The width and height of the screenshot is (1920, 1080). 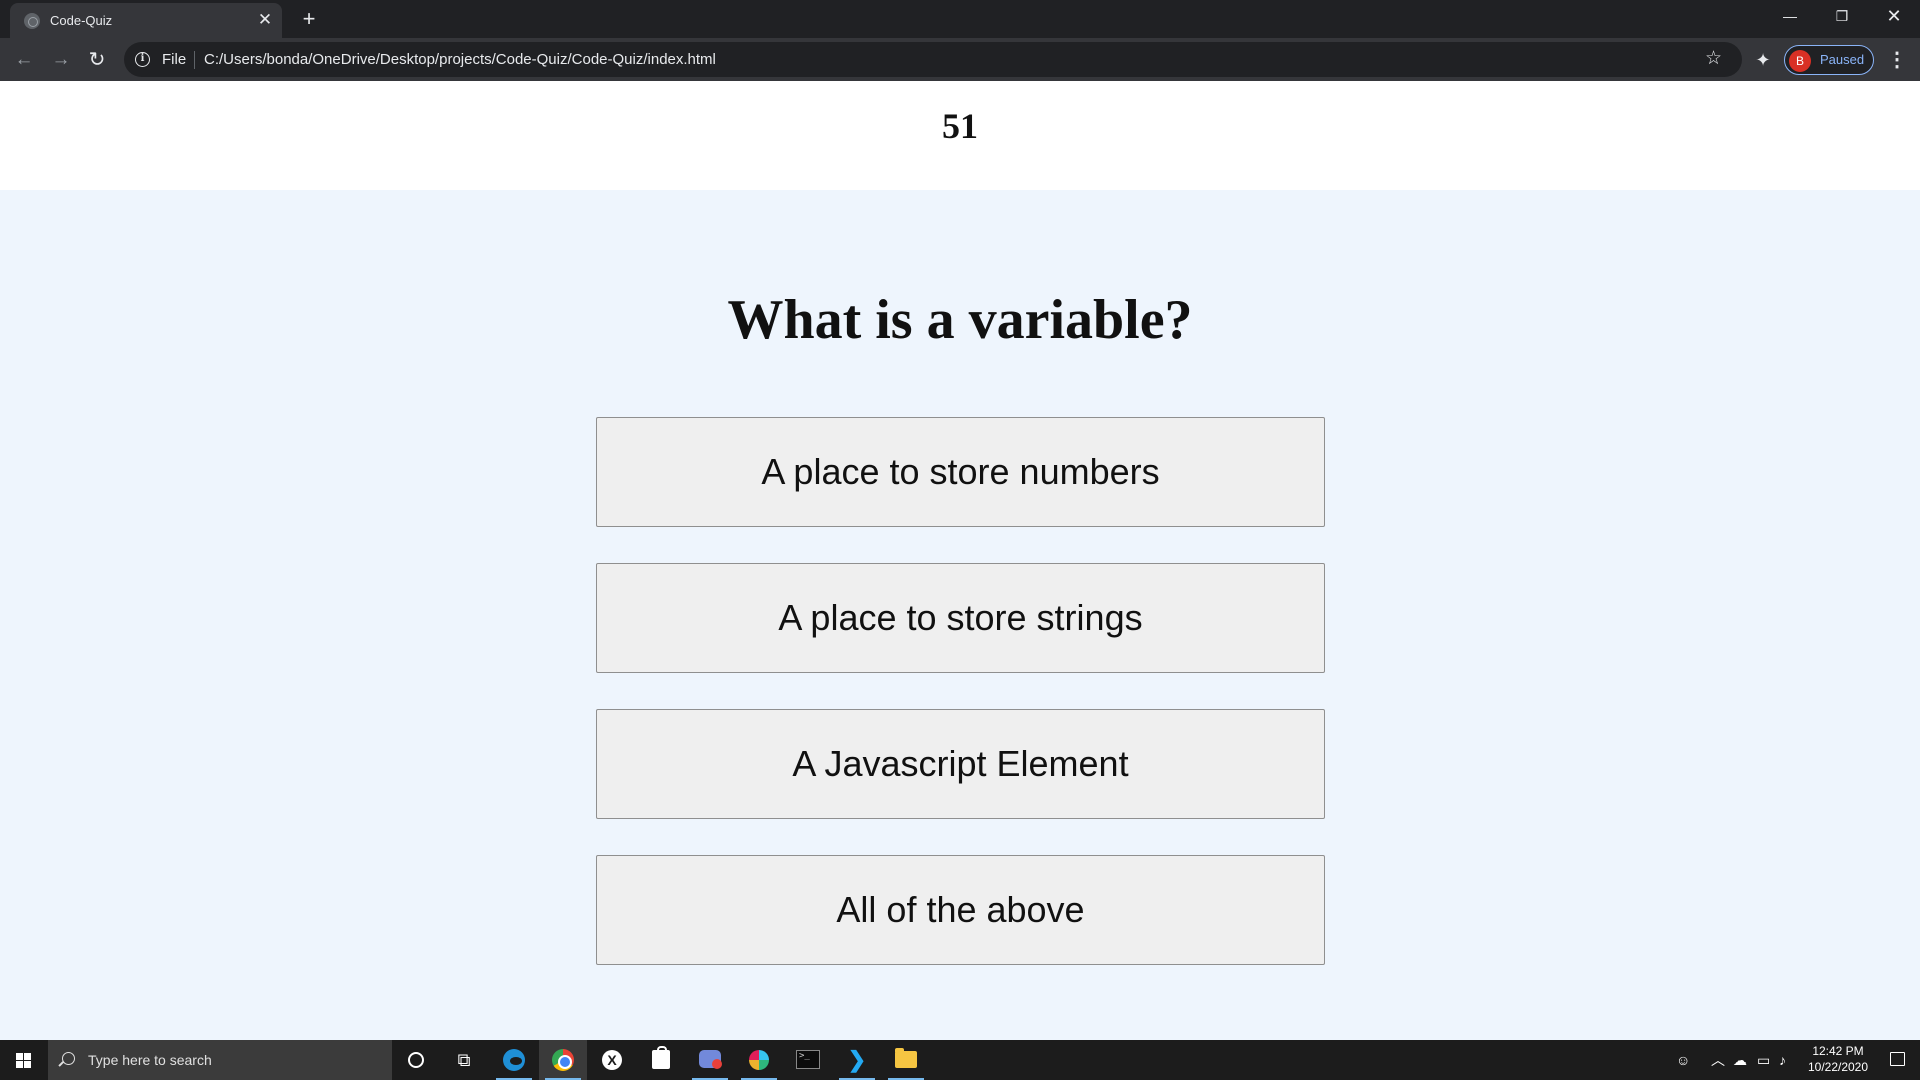 I want to click on extensions-puzzle-icon: ✦, so click(x=1763, y=60).